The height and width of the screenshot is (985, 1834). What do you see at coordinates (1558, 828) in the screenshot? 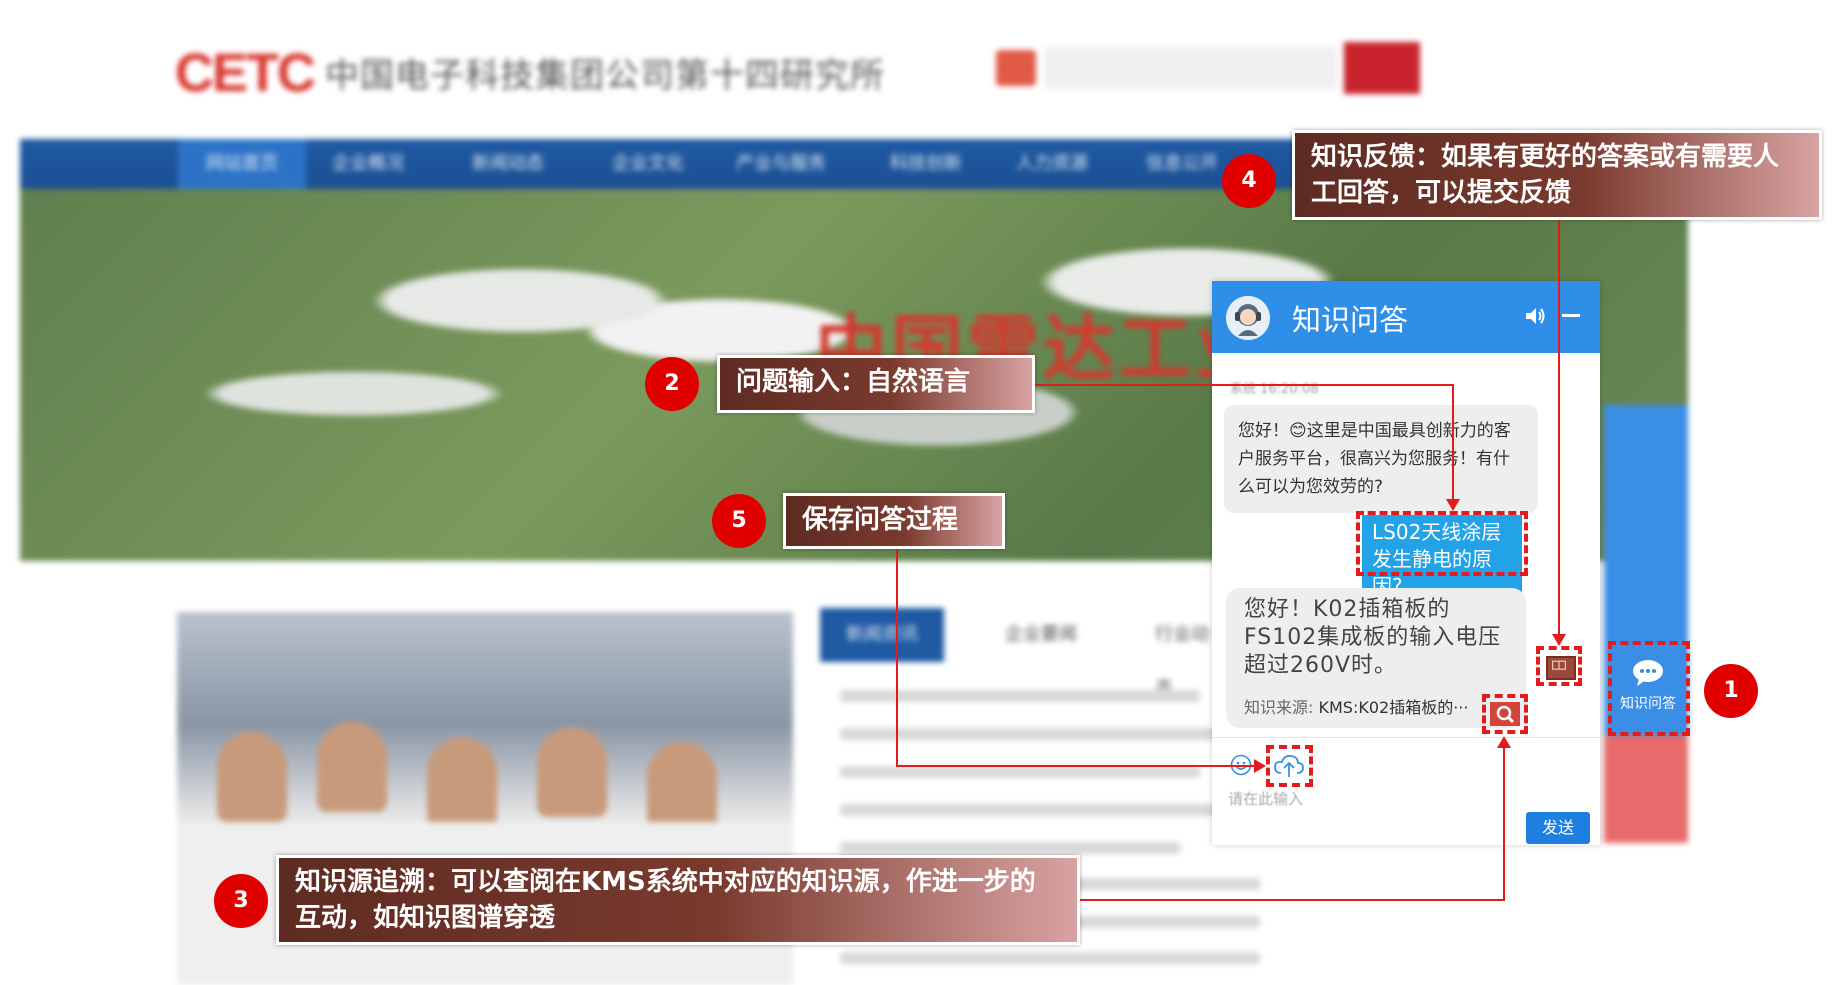
I see `send-button: 发送` at bounding box center [1558, 828].